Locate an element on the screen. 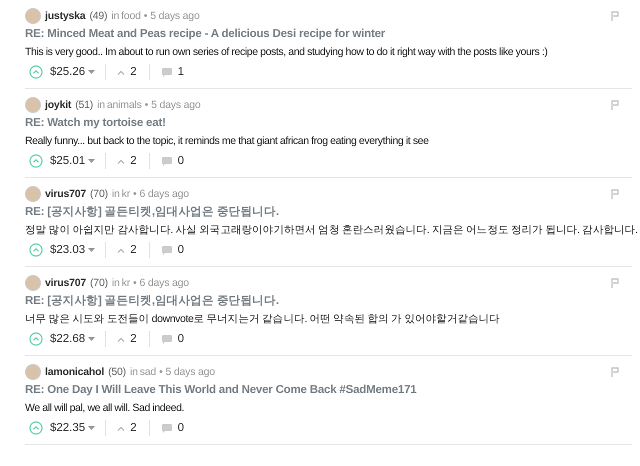 The image size is (640, 466). reputation: (50) is located at coordinates (117, 372).